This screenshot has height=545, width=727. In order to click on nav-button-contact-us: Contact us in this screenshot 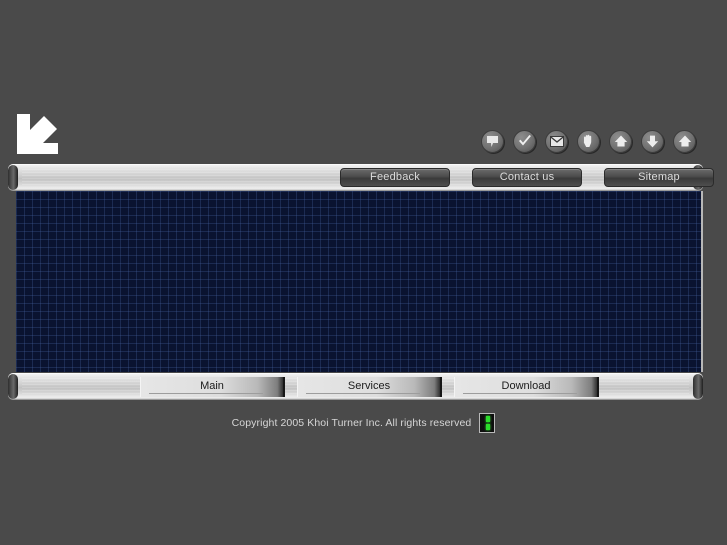, I will do `click(527, 177)`.